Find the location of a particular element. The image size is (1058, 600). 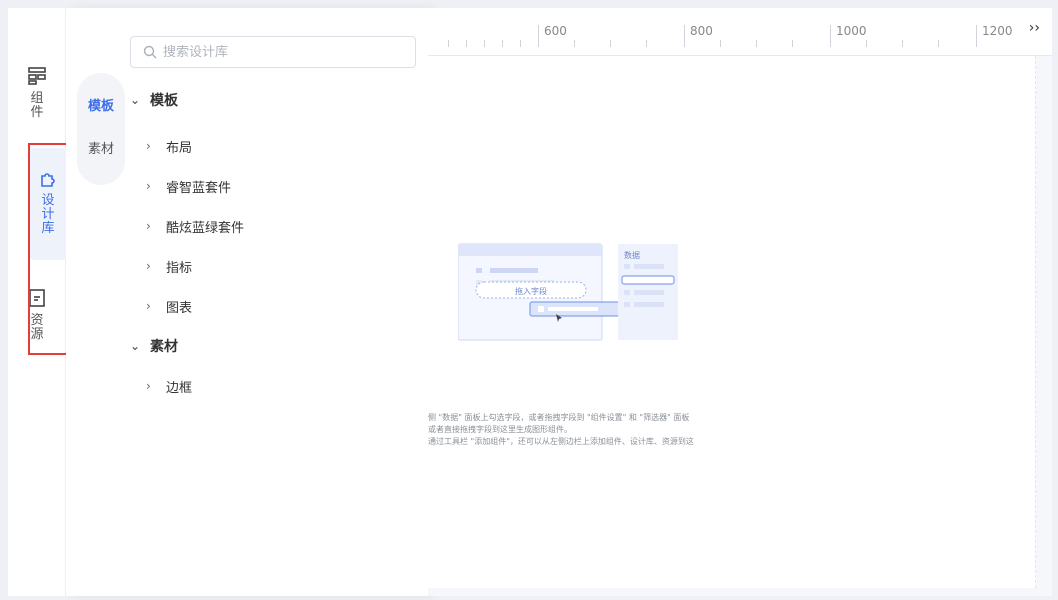

ruler-label-1000: 1000 is located at coordinates (851, 31).